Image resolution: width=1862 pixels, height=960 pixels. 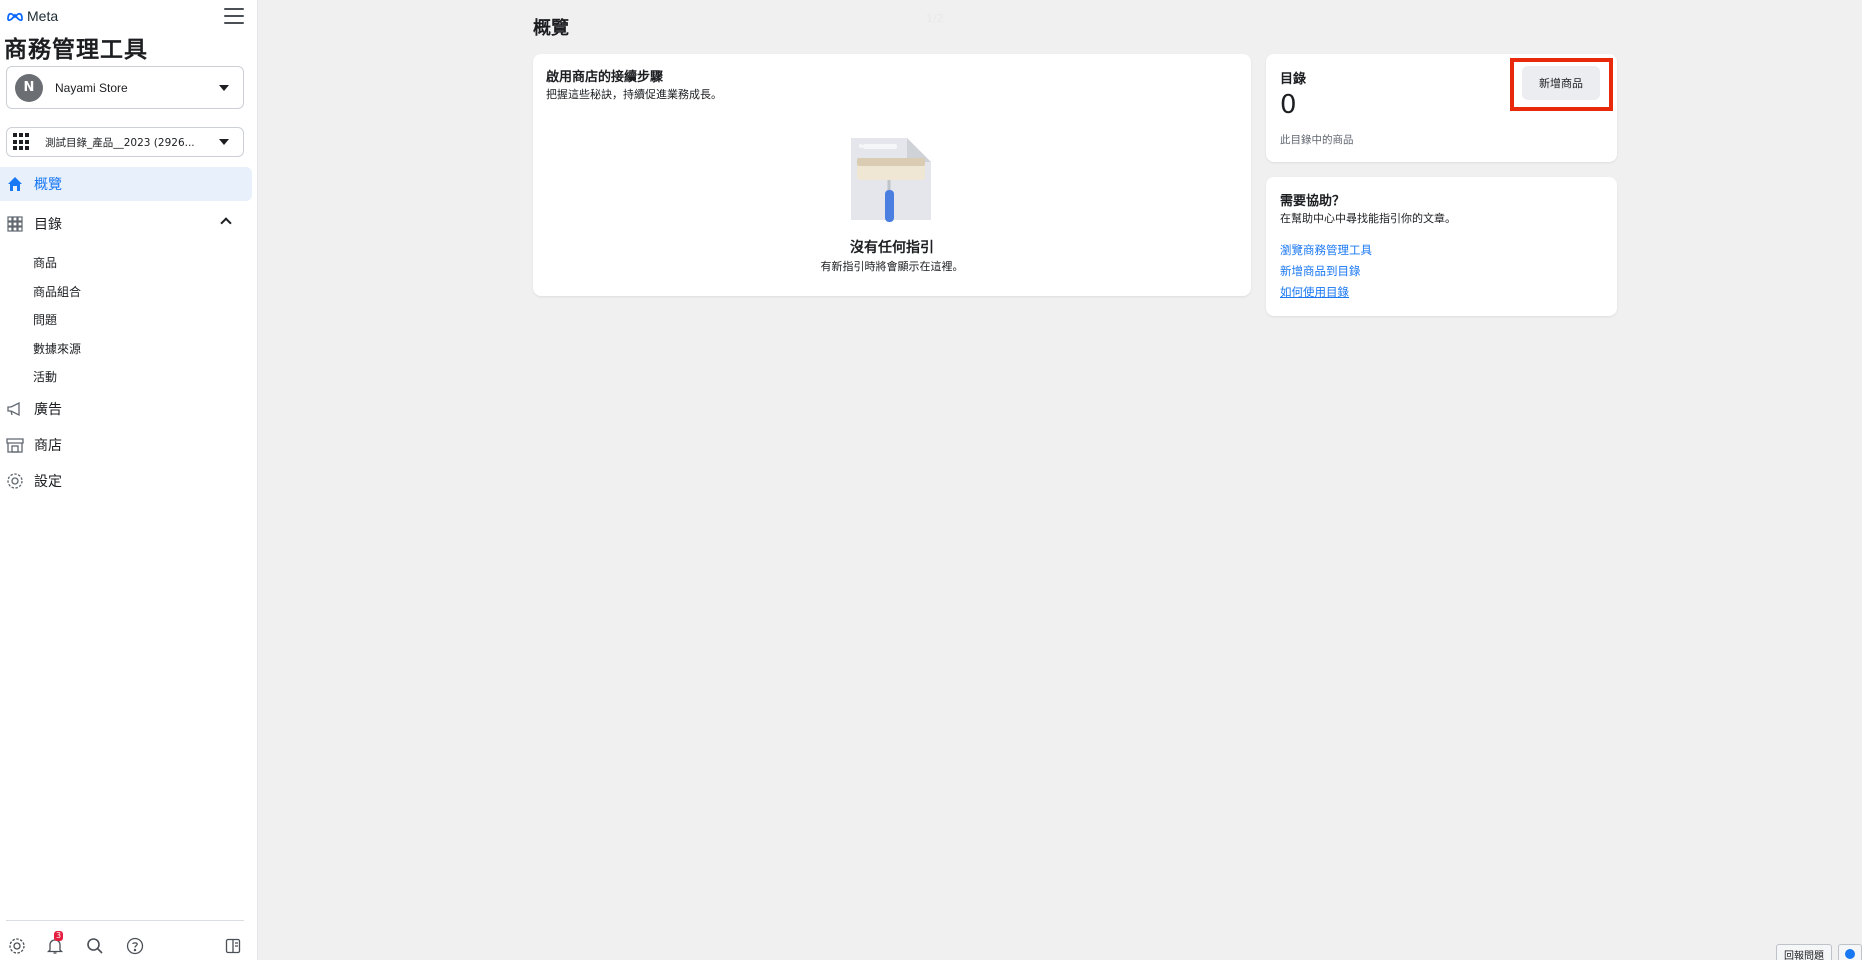 I want to click on account-selector: N Nayami Store, so click(x=125, y=87).